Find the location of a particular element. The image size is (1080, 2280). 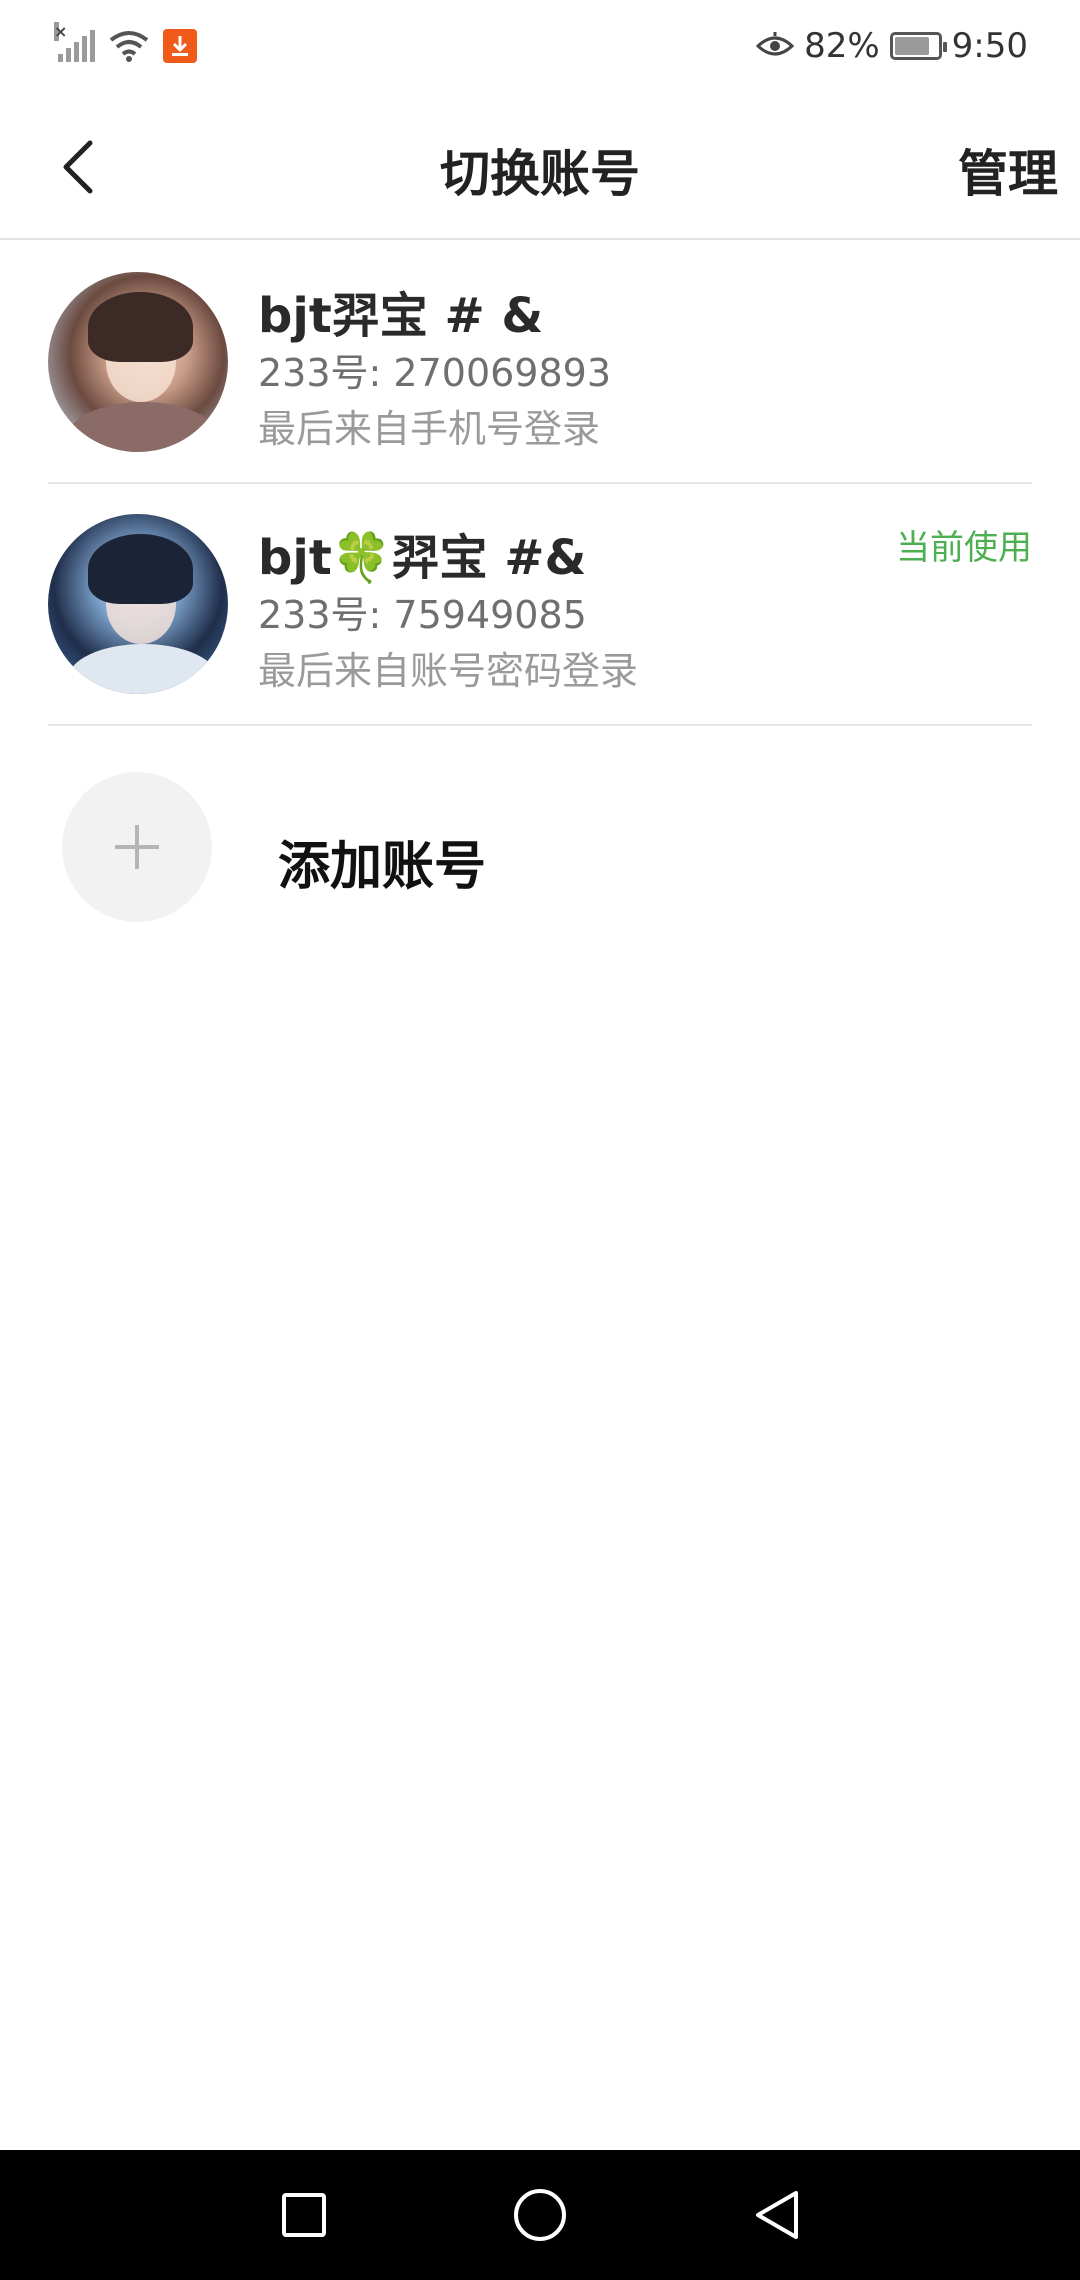

status-left: × is located at coordinates (125, 42).